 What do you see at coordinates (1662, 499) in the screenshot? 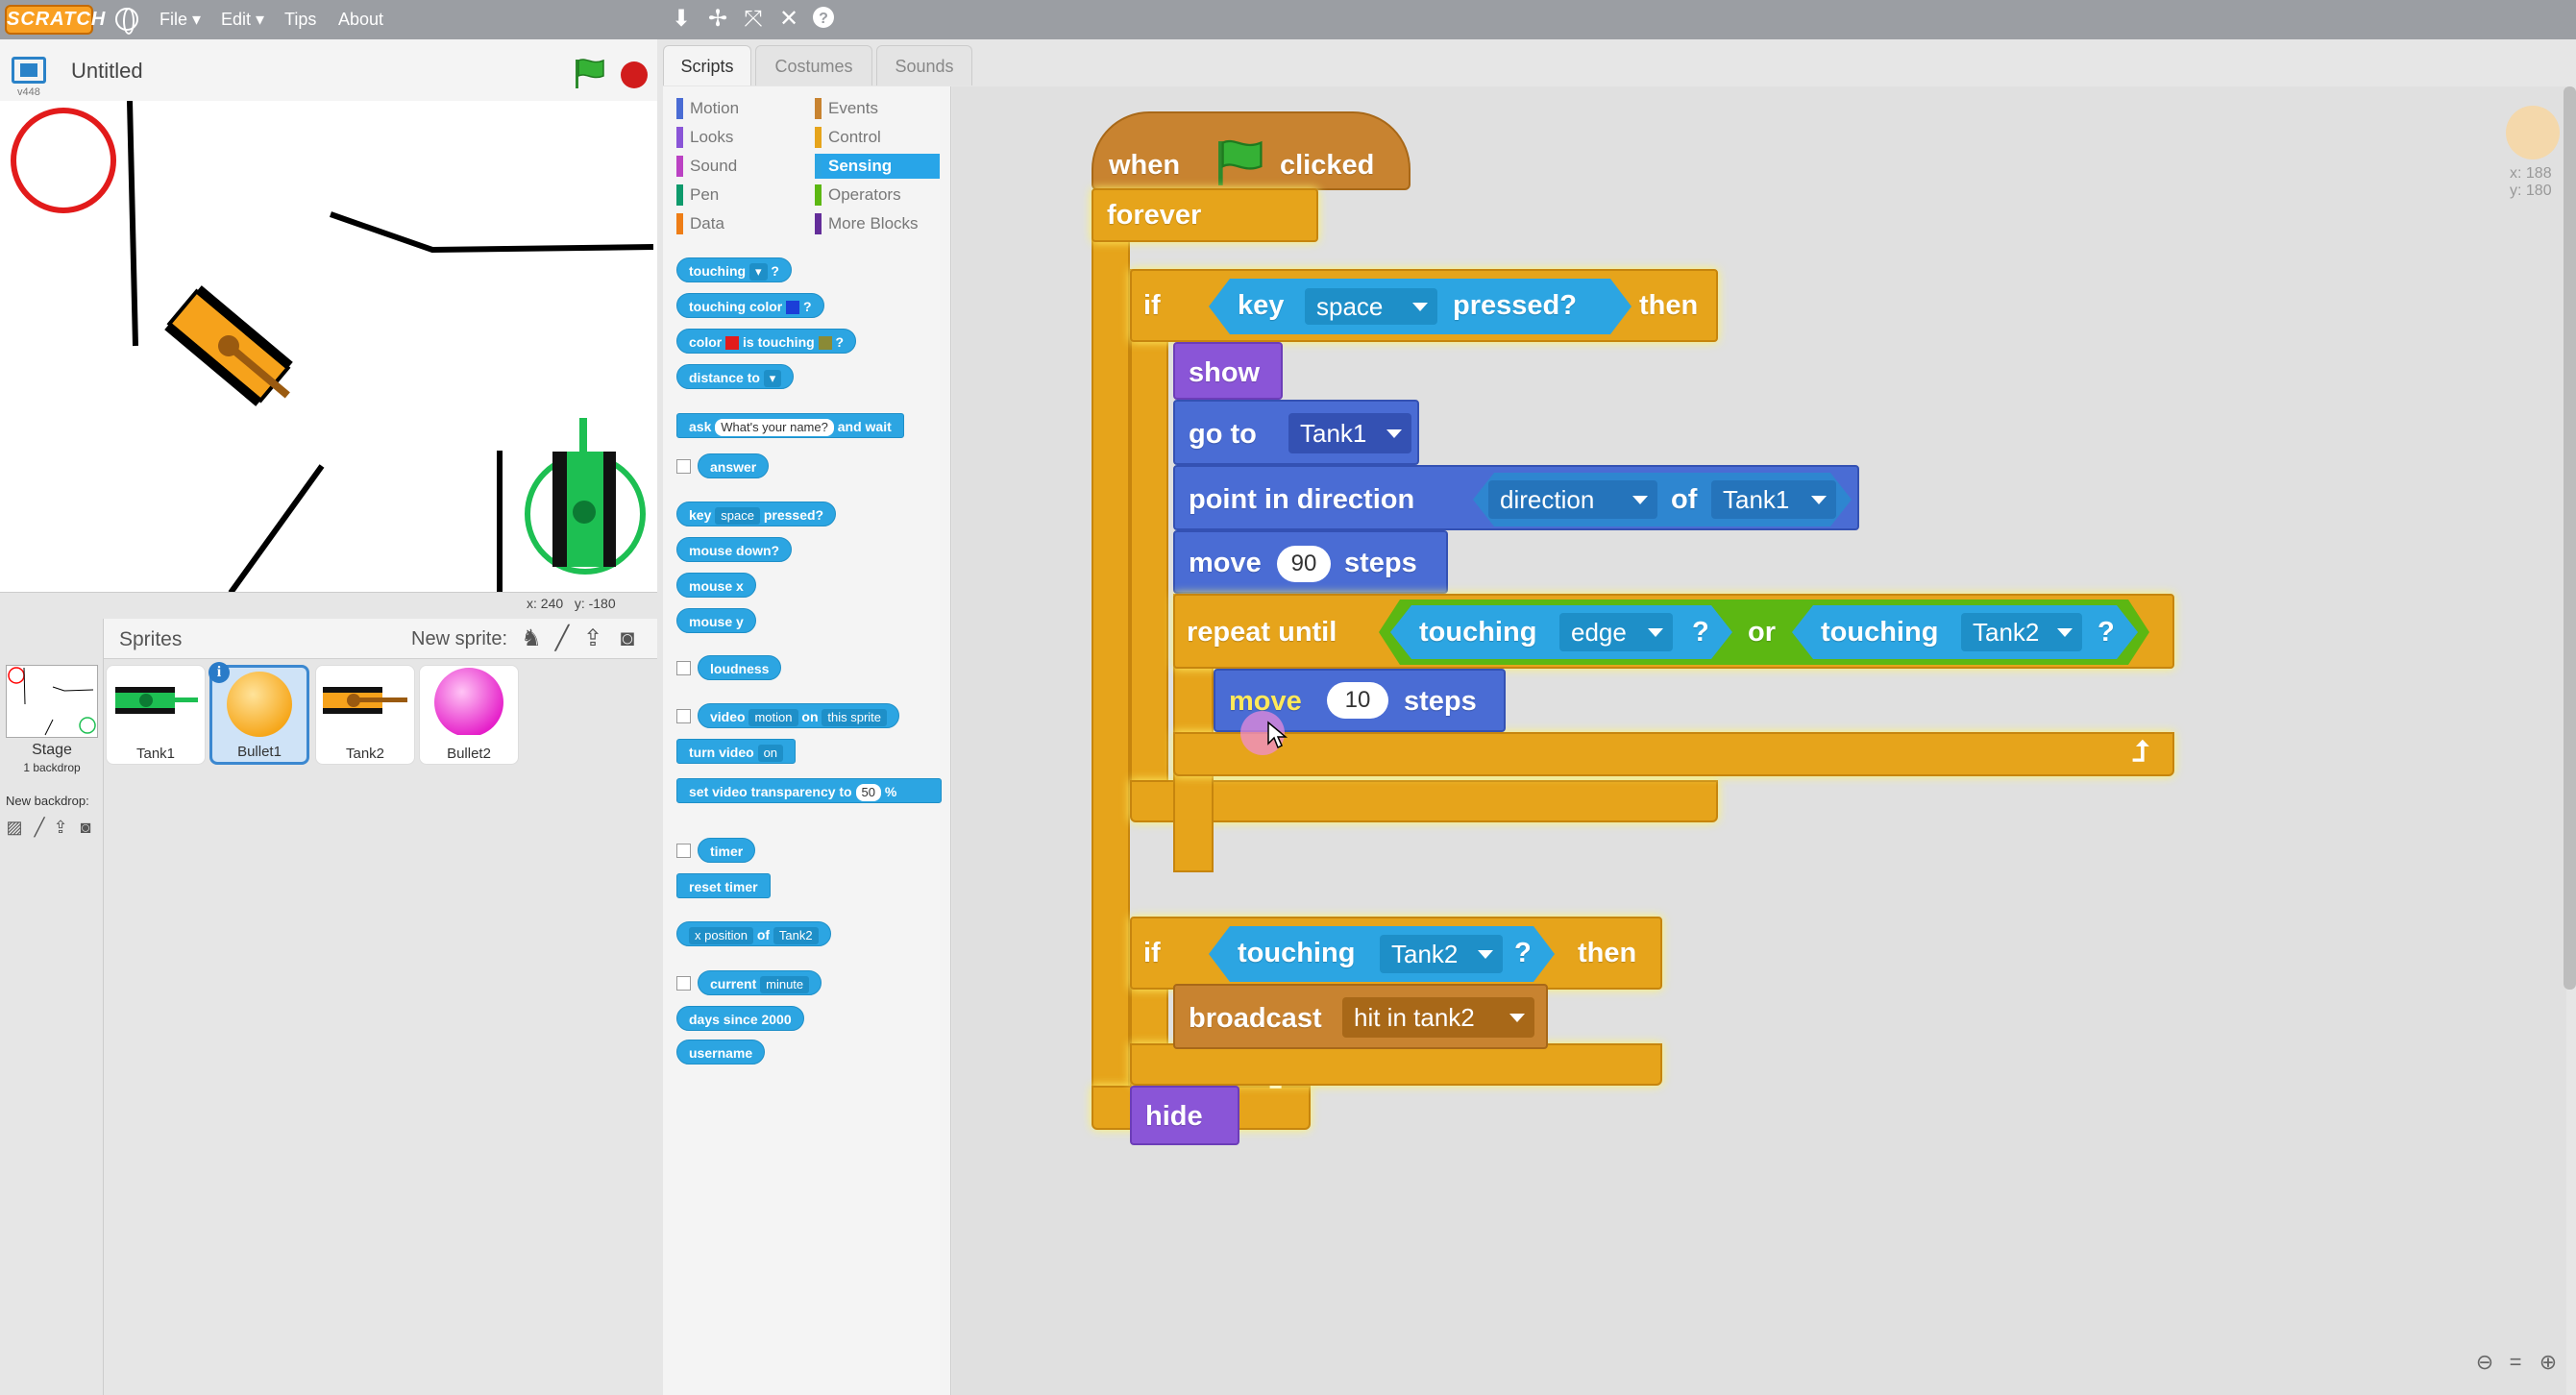
I see `direction-of-reporter: direction of Tank1` at bounding box center [1662, 499].